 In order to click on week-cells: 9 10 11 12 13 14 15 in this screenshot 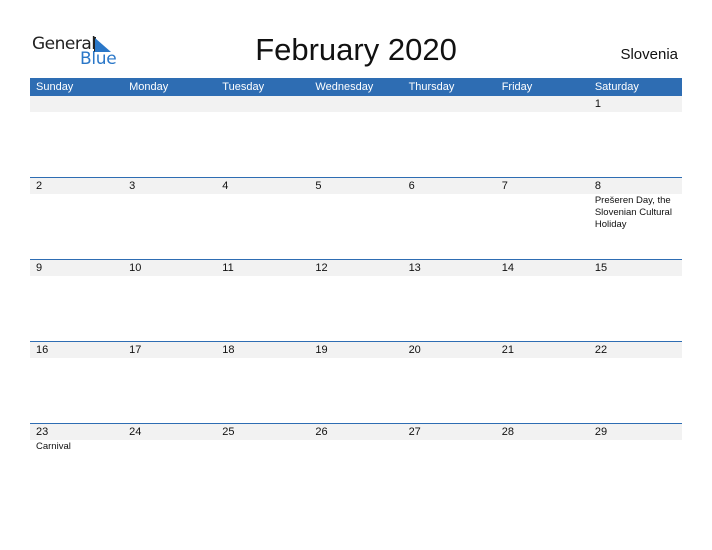, I will do `click(356, 300)`.